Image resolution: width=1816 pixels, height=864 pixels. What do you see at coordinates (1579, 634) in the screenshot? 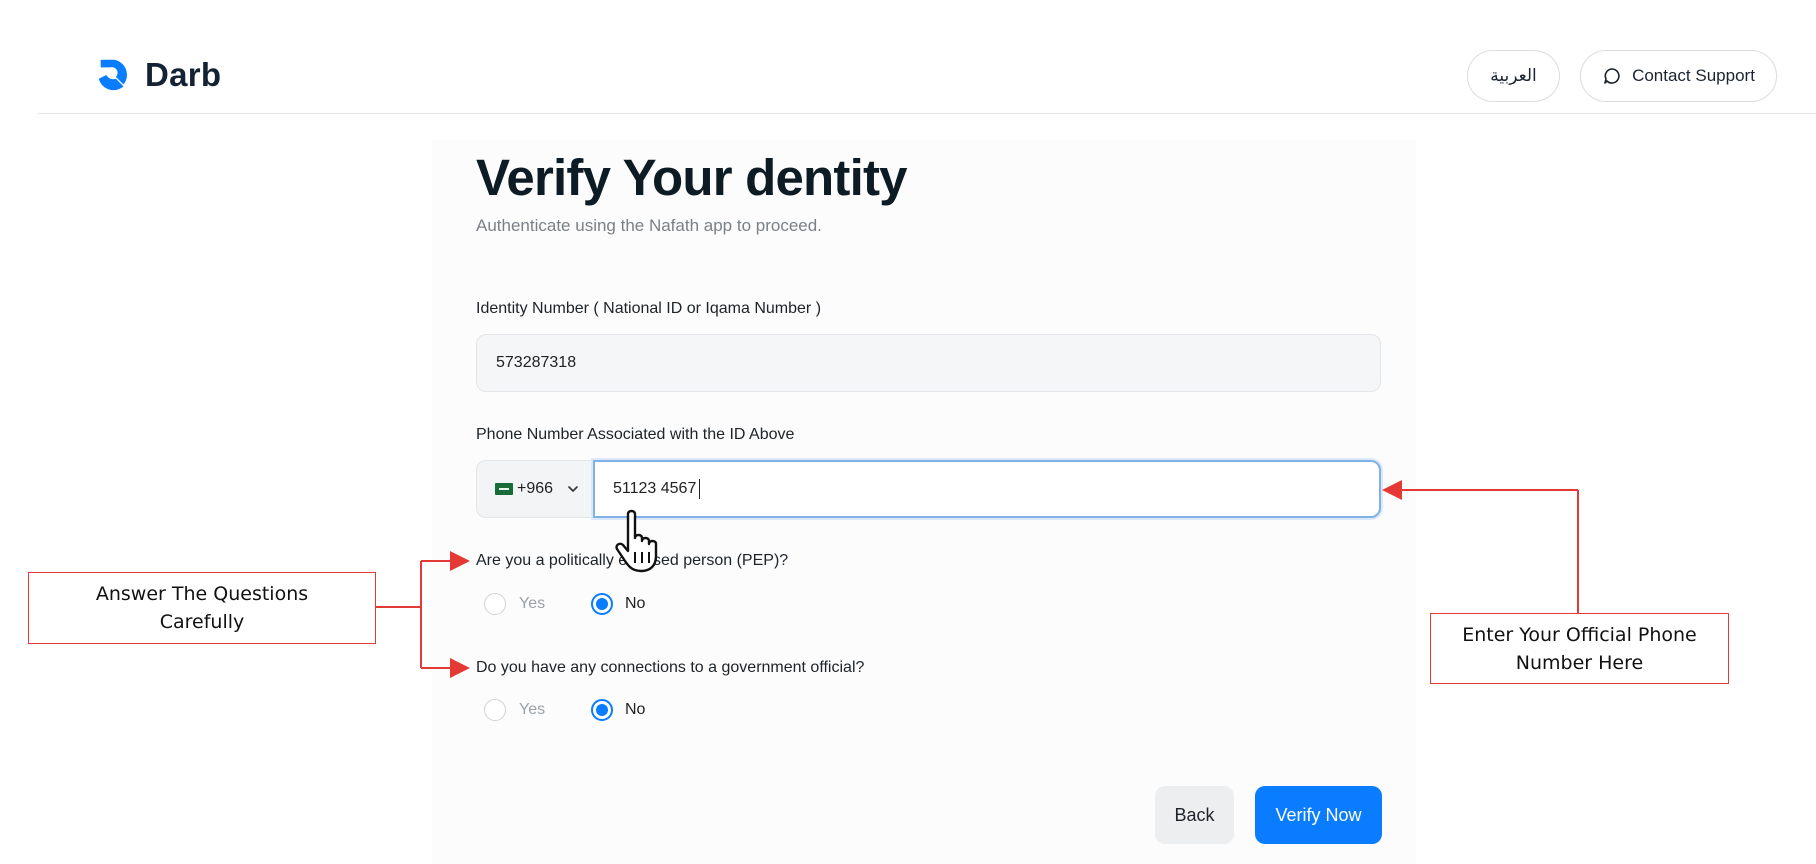
I see `phone-callout-line1: Enter Your Official Phone` at bounding box center [1579, 634].